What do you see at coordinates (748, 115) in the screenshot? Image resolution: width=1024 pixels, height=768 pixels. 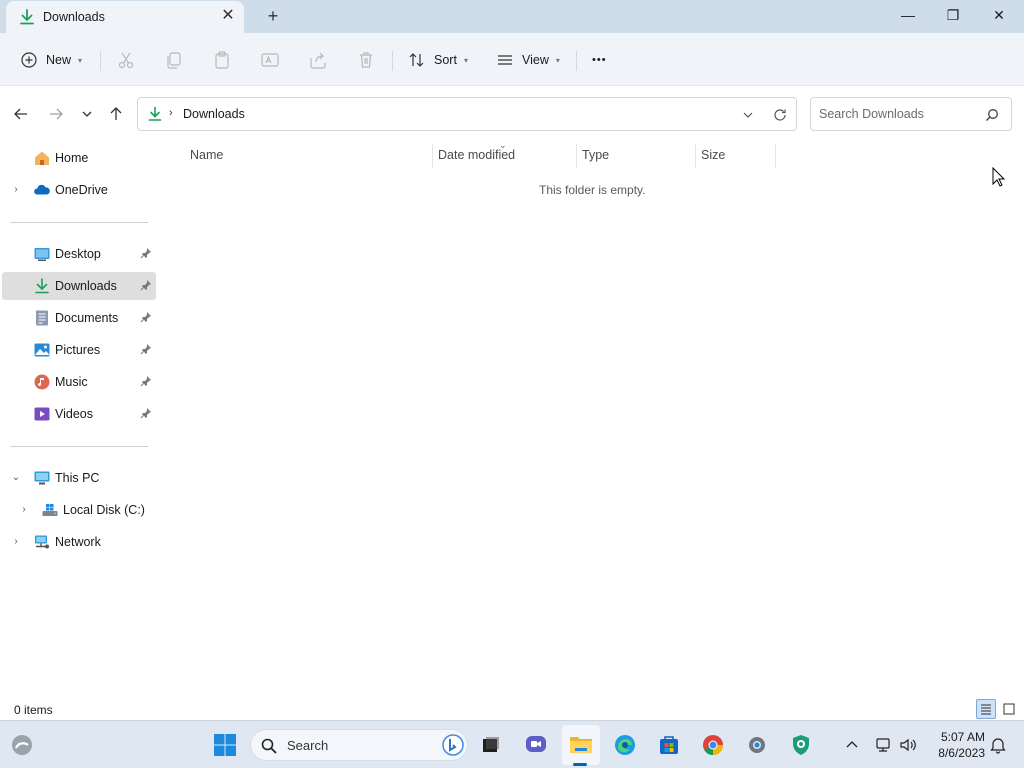 I see `chevron-down-icon` at bounding box center [748, 115].